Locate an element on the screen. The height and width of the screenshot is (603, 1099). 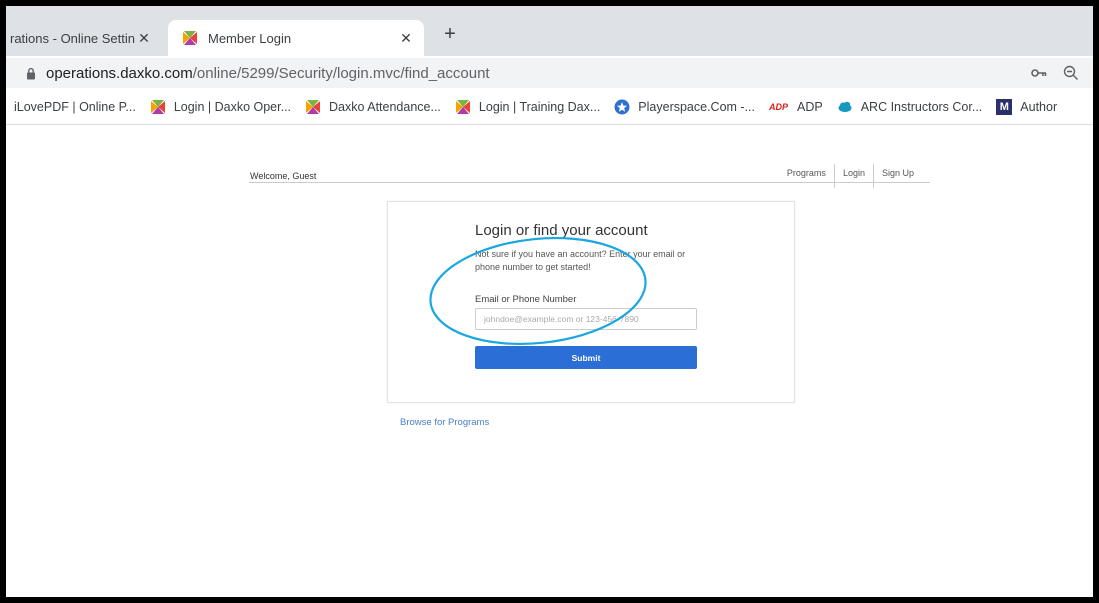
tab-online-settings: rations - Online Settin ✕ is located at coordinates (84, 38).